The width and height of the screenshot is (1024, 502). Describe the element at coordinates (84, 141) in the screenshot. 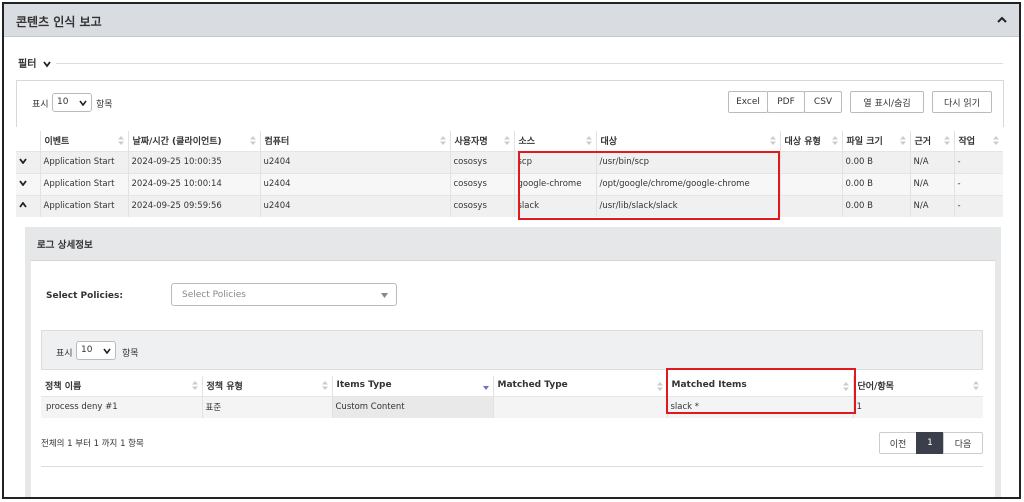

I see `column-header: 이벤트` at that location.